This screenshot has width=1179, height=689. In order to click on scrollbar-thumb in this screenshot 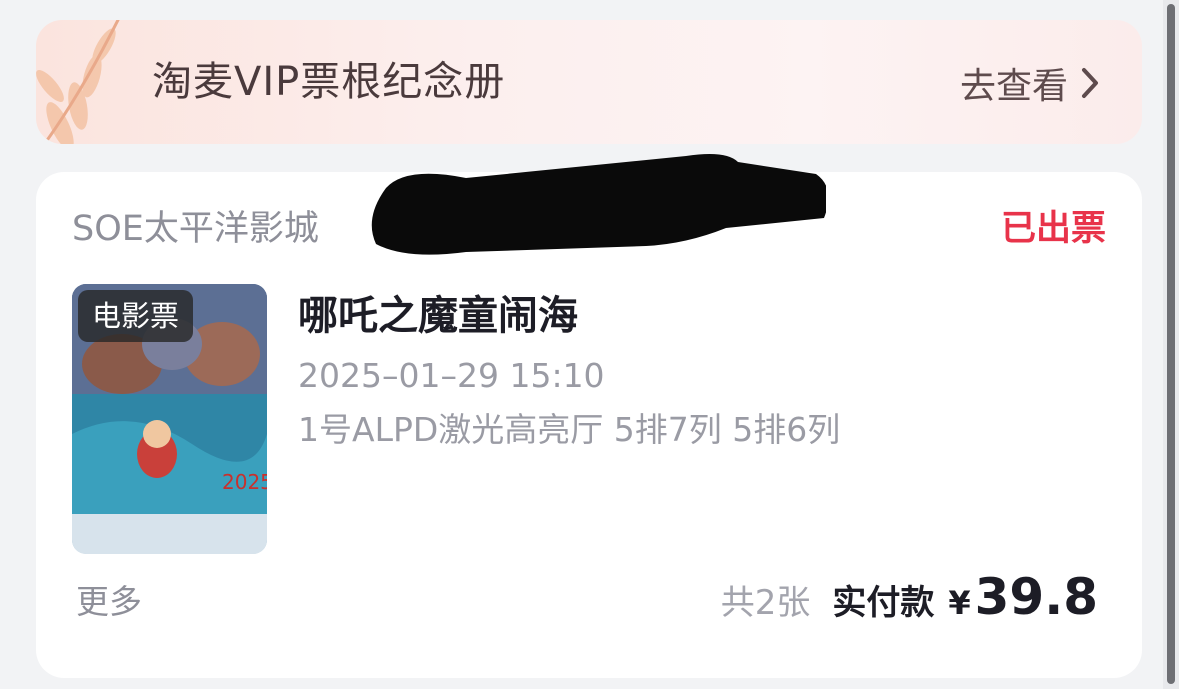, I will do `click(1171, 344)`.